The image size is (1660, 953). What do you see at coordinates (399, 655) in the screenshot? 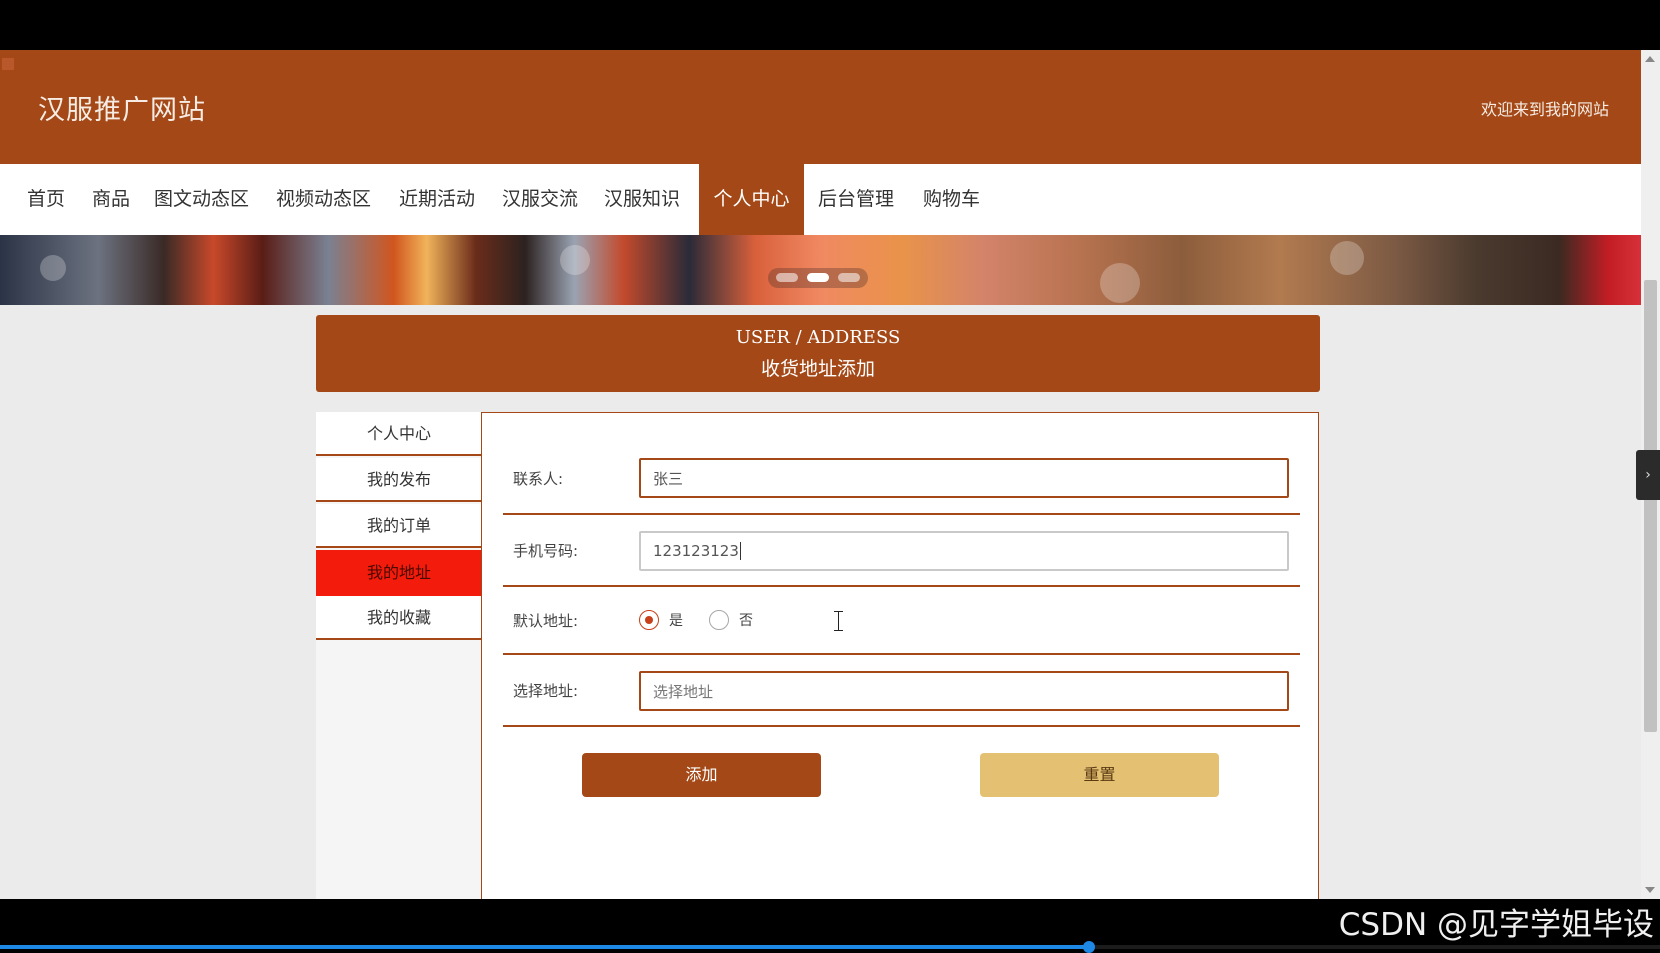
I see `user-sidebar: 个人中心 我的发布 我的订单 我的地址 我的收藏` at bounding box center [399, 655].